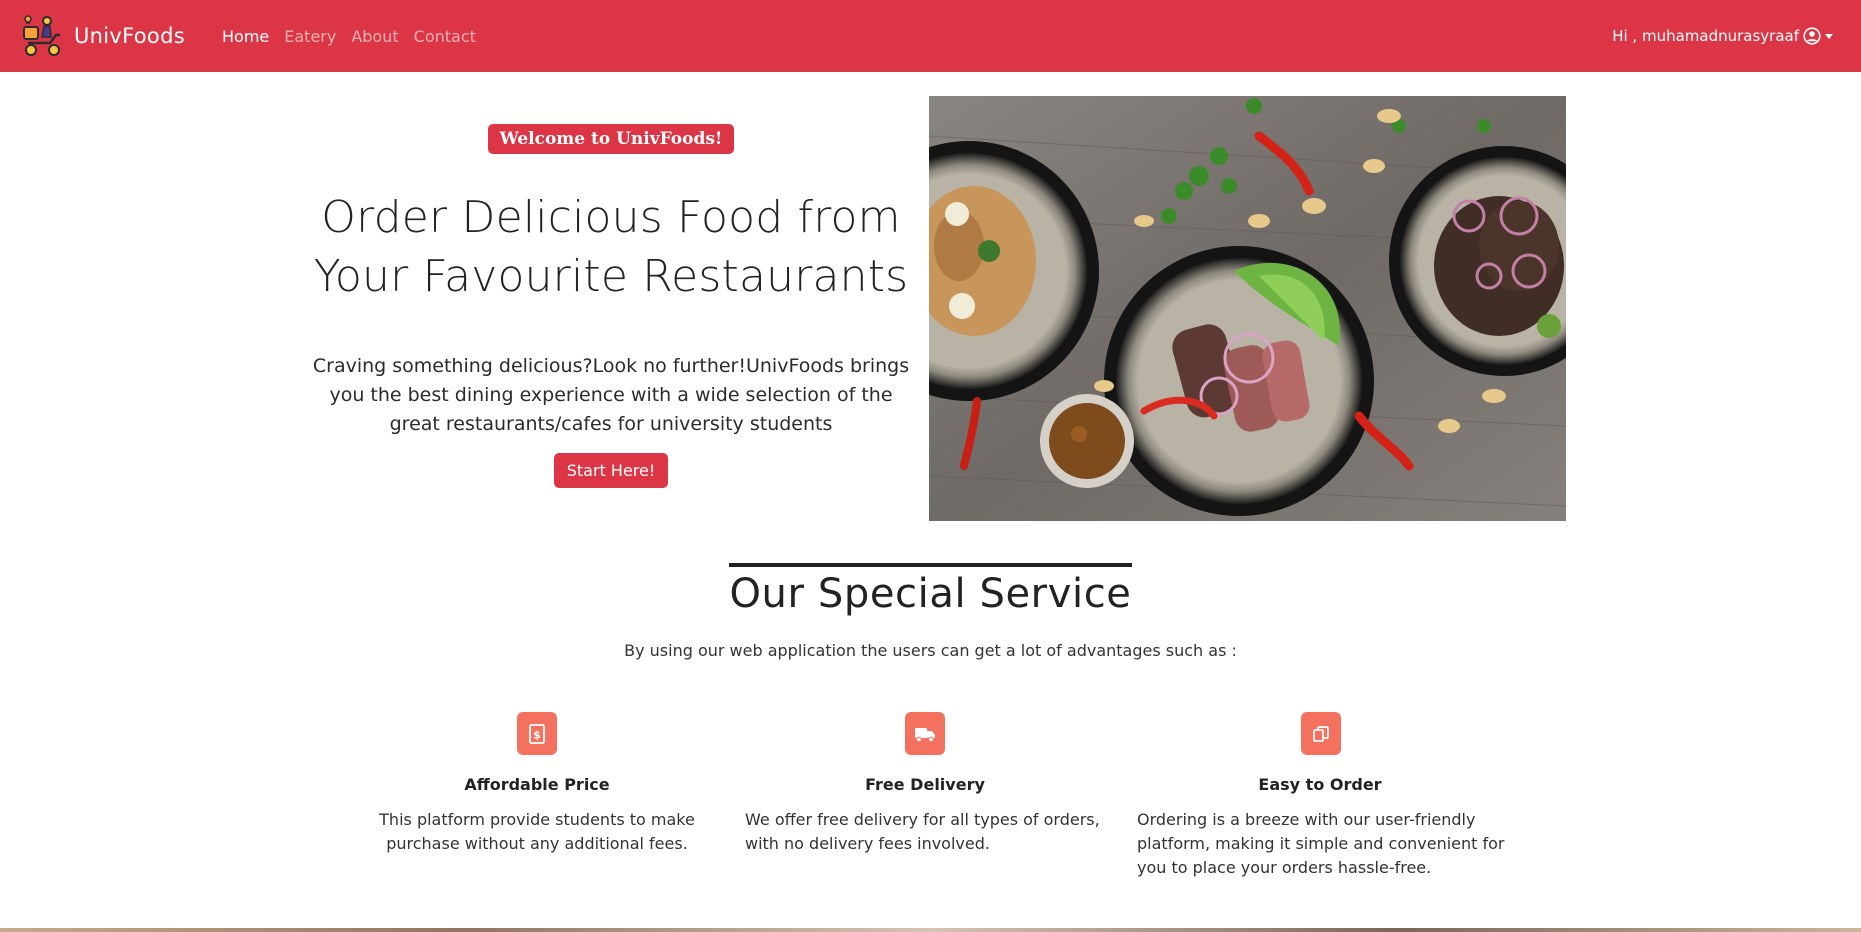 The height and width of the screenshot is (932, 1861). Describe the element at coordinates (129, 36) in the screenshot. I see `brand-name: UnivFoods` at that location.